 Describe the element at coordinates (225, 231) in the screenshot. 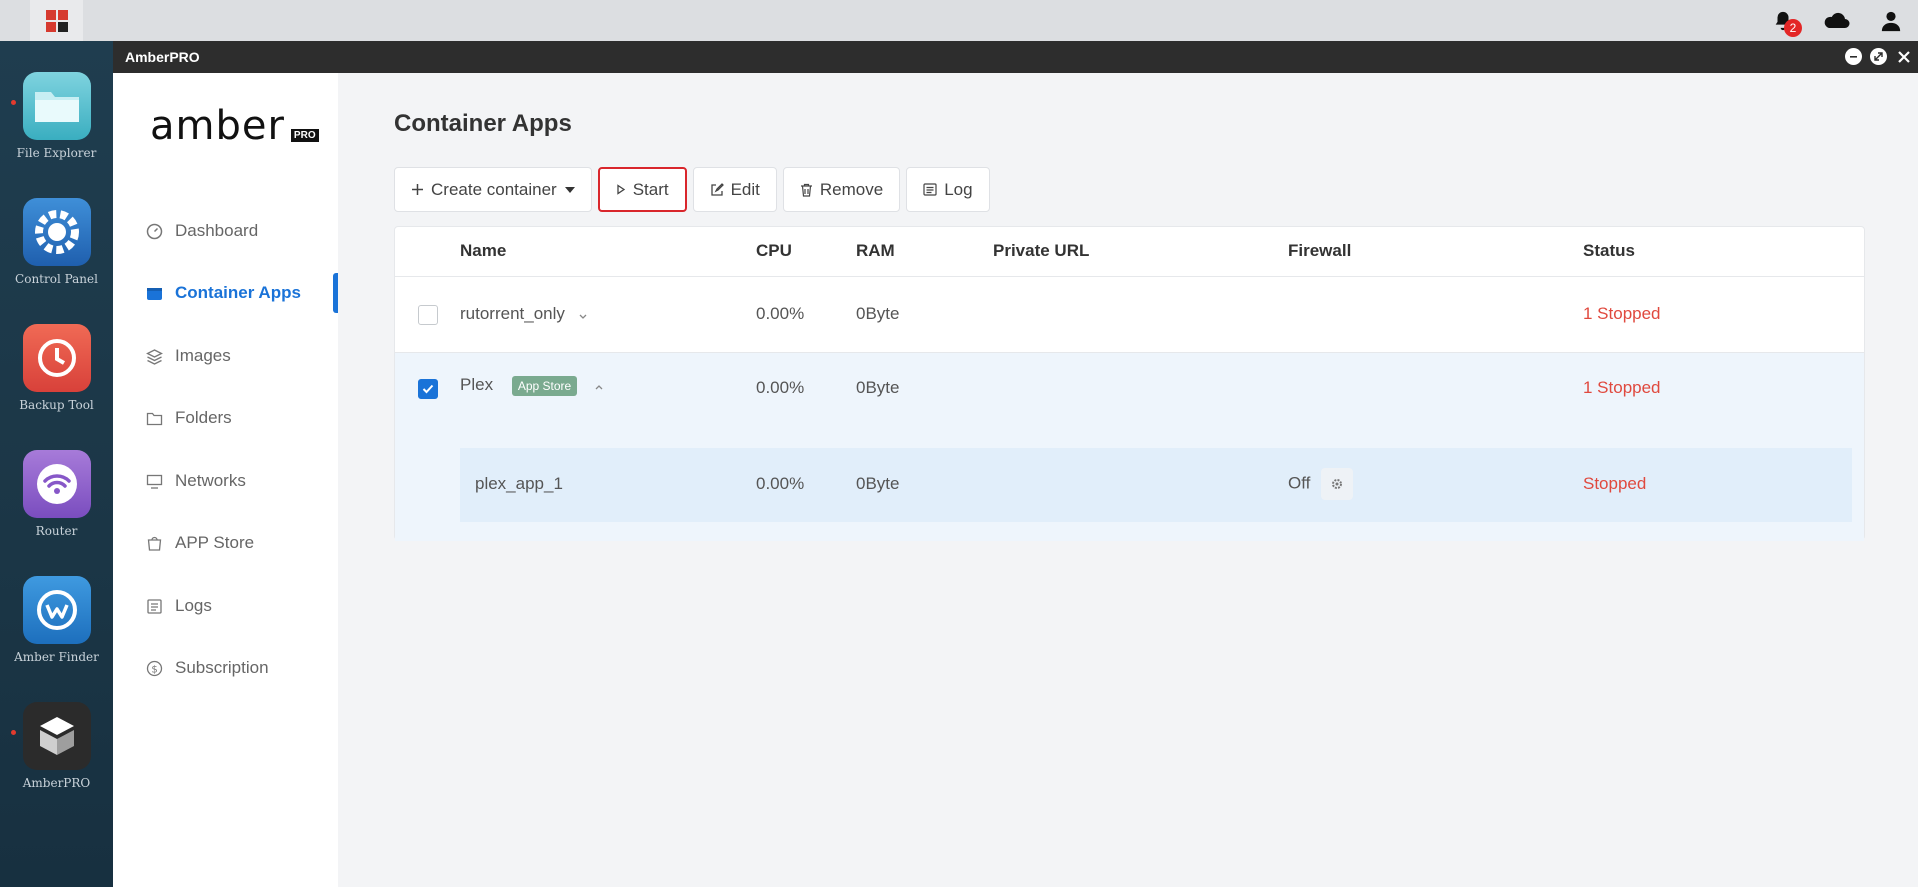

I see `sidebar-item-dashboard: Dashboard` at that location.